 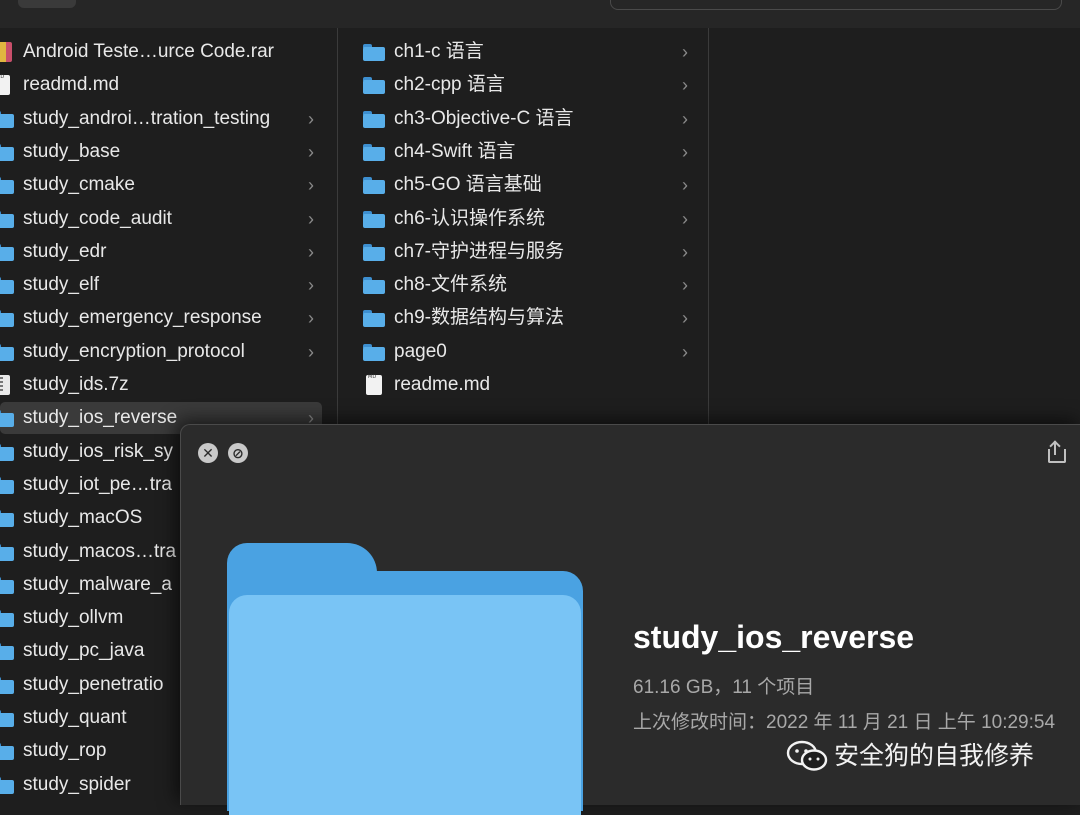 I want to click on folder-row: study_cmake ›, so click(x=161, y=185).